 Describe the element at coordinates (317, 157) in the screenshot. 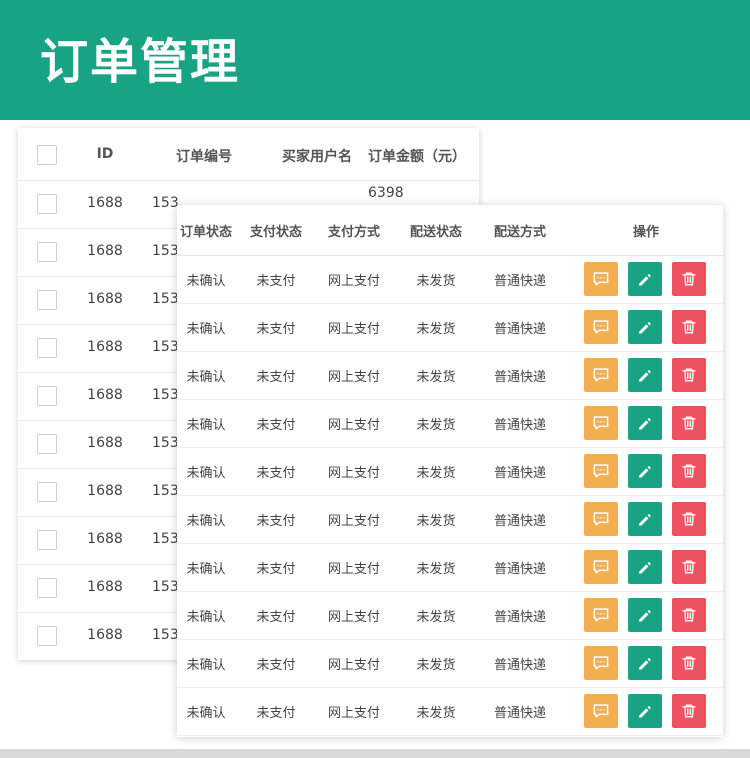

I see `column-header-buyer: 买家用户名` at that location.